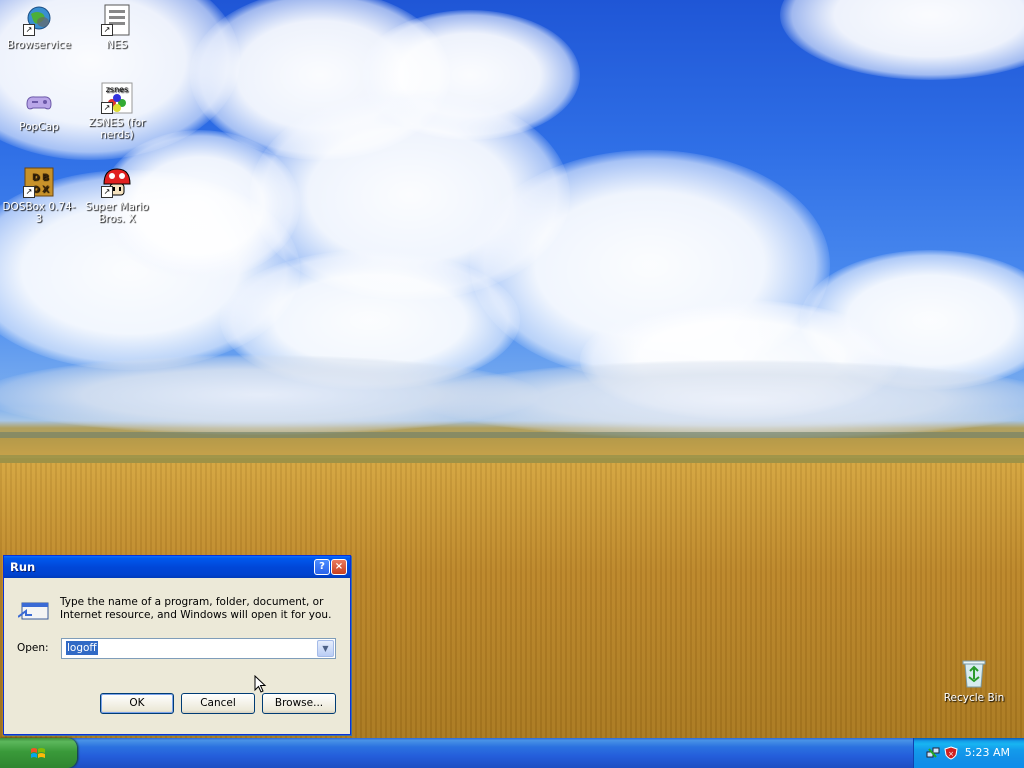 This screenshot has width=1024, height=768. What do you see at coordinates (512, 753) in the screenshot?
I see `taskbar: × 5:23 AM` at bounding box center [512, 753].